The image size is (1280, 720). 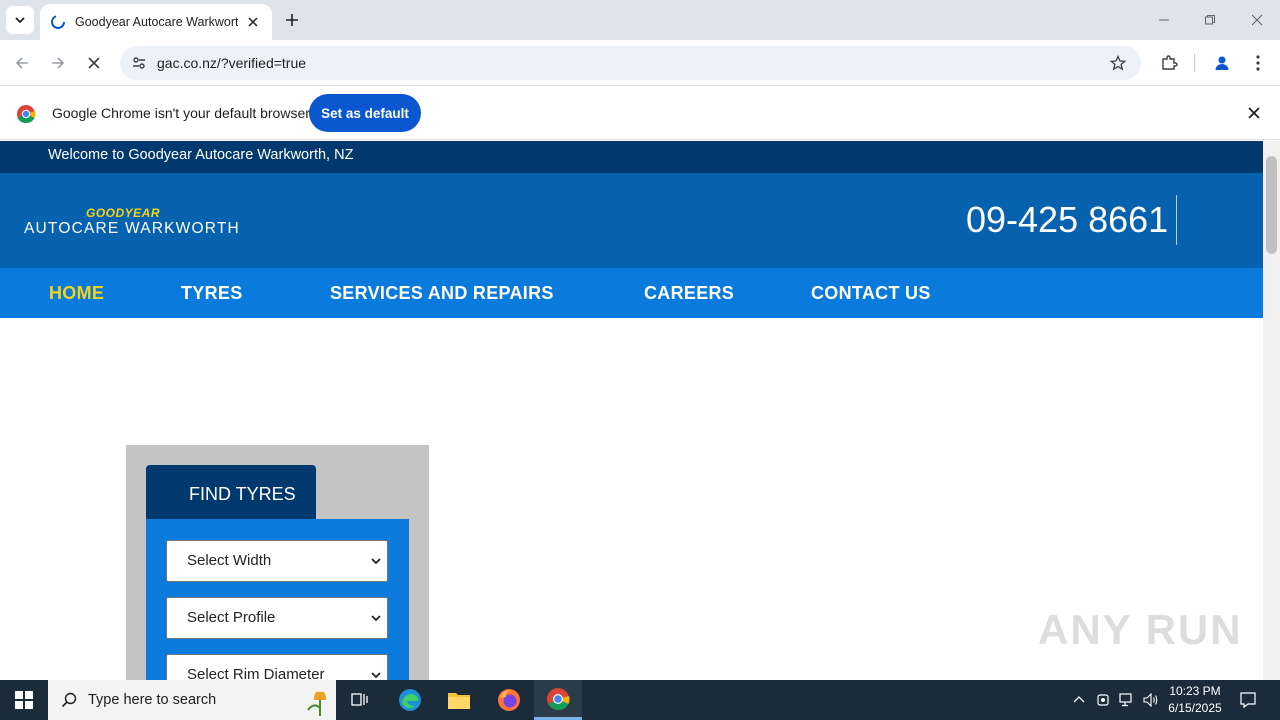 I want to click on task-view-button, so click(x=360, y=700).